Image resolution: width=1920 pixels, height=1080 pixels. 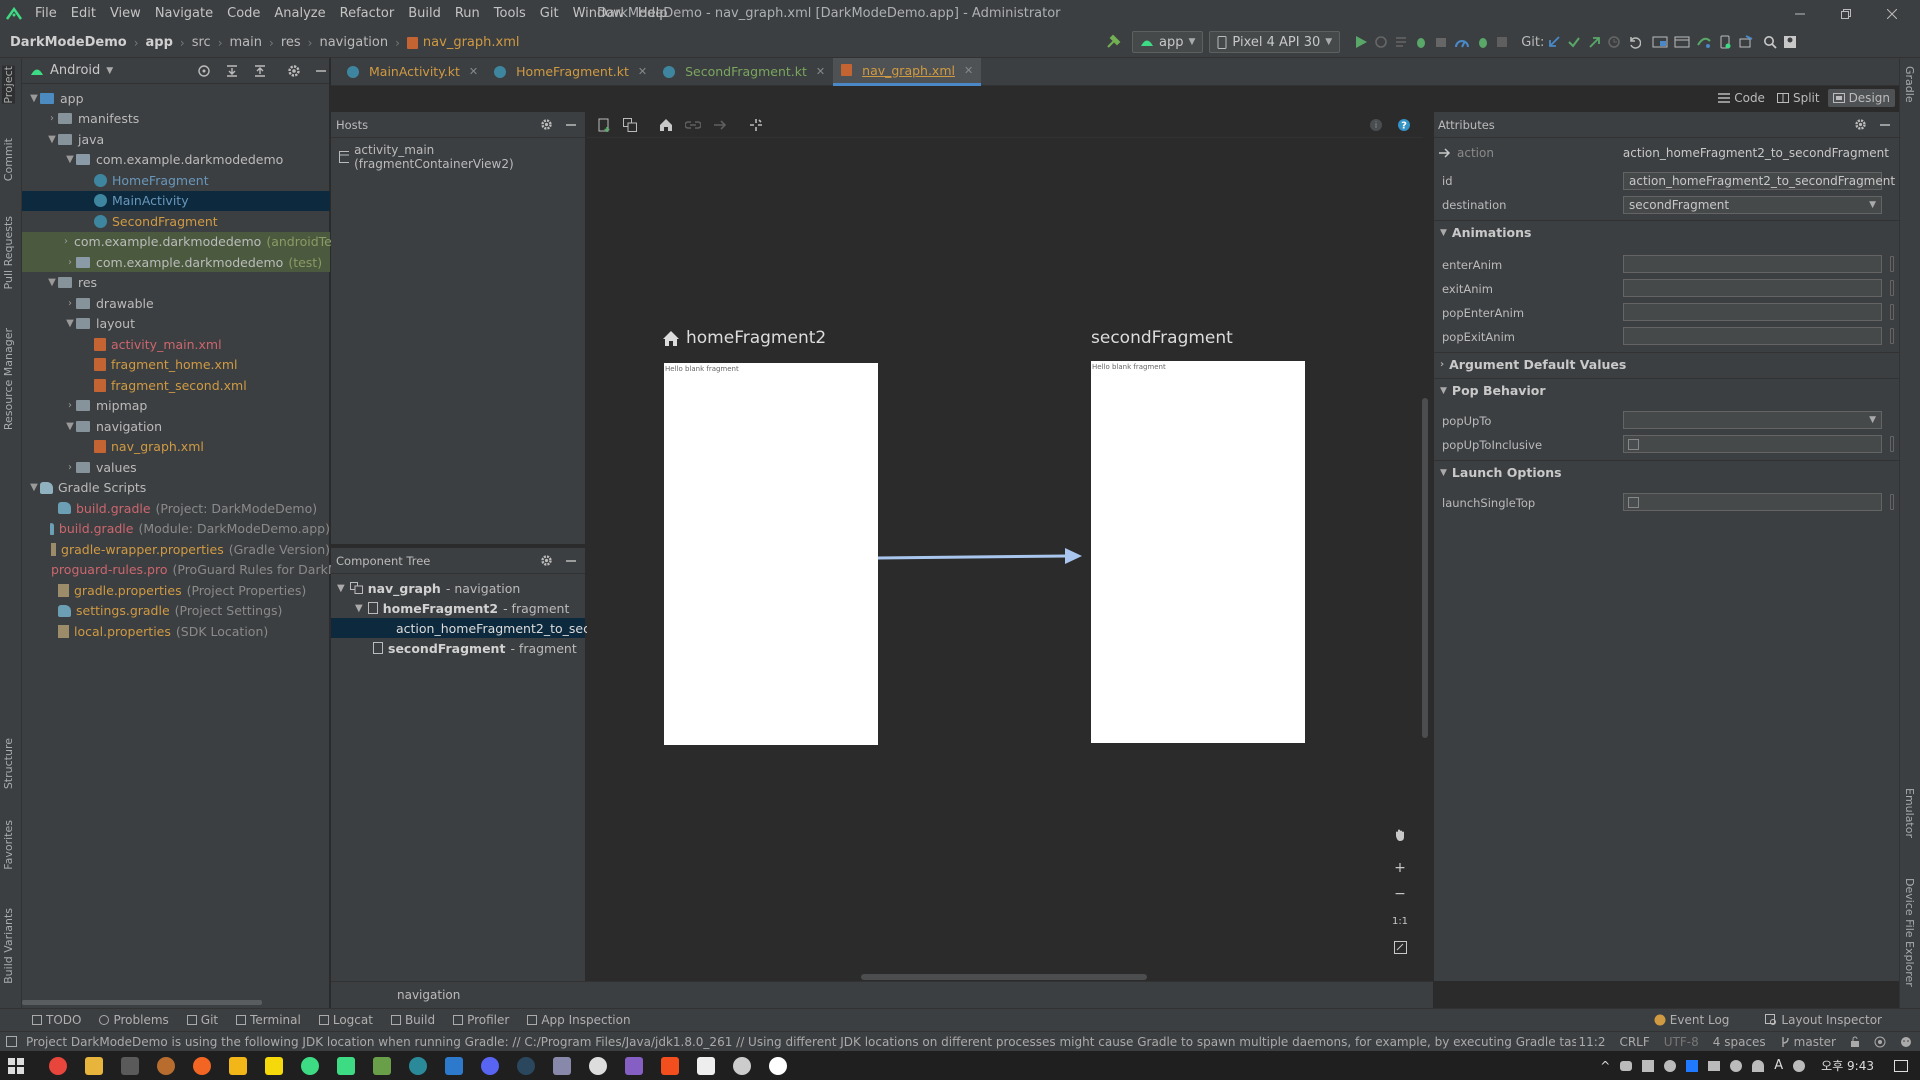 I want to click on tree-item: gradle.properties (Project Properties), so click(x=176, y=590).